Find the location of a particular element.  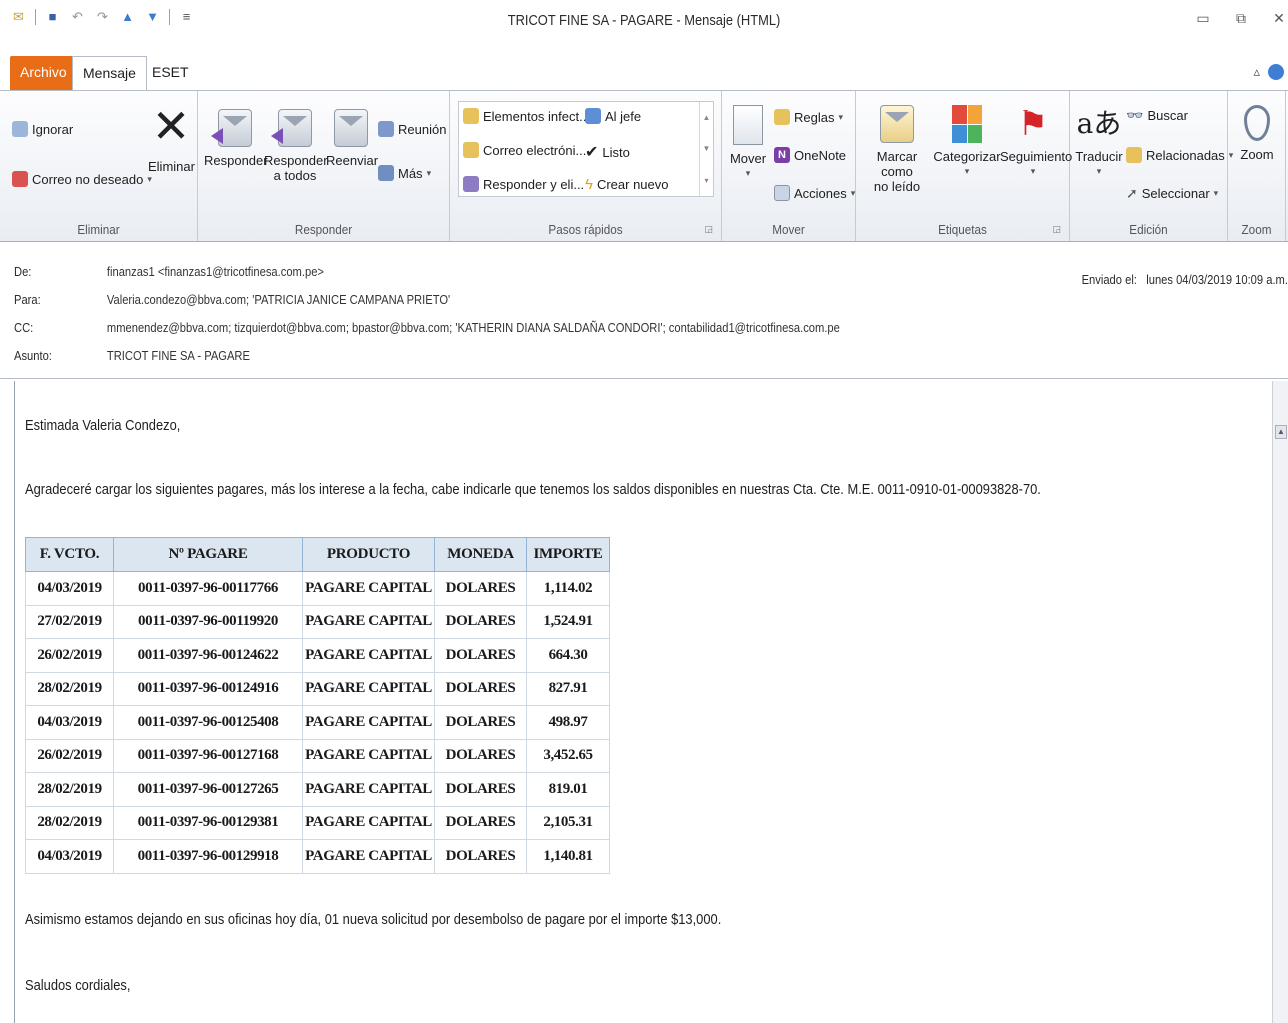

save-icon: ■ is located at coordinates (52, 16).